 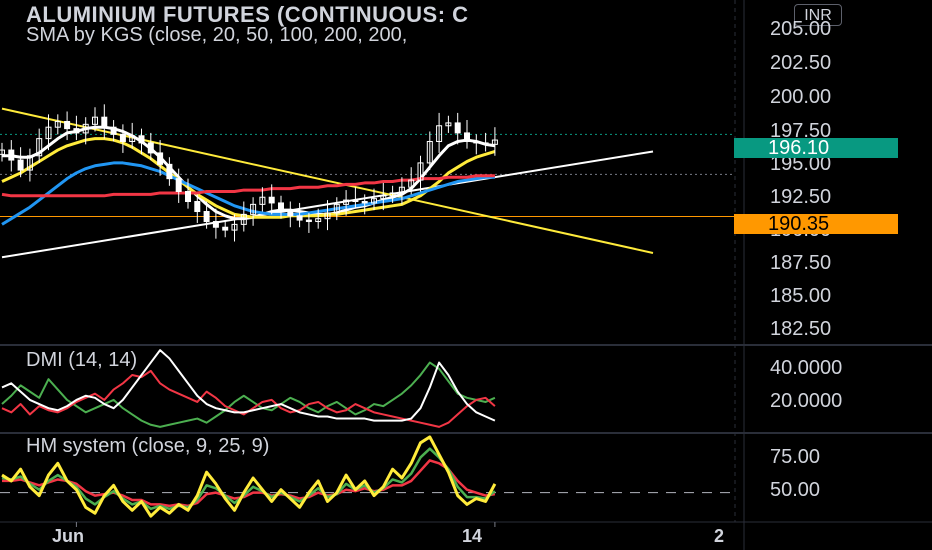 I want to click on price-tick: 205.00, so click(x=801, y=29).